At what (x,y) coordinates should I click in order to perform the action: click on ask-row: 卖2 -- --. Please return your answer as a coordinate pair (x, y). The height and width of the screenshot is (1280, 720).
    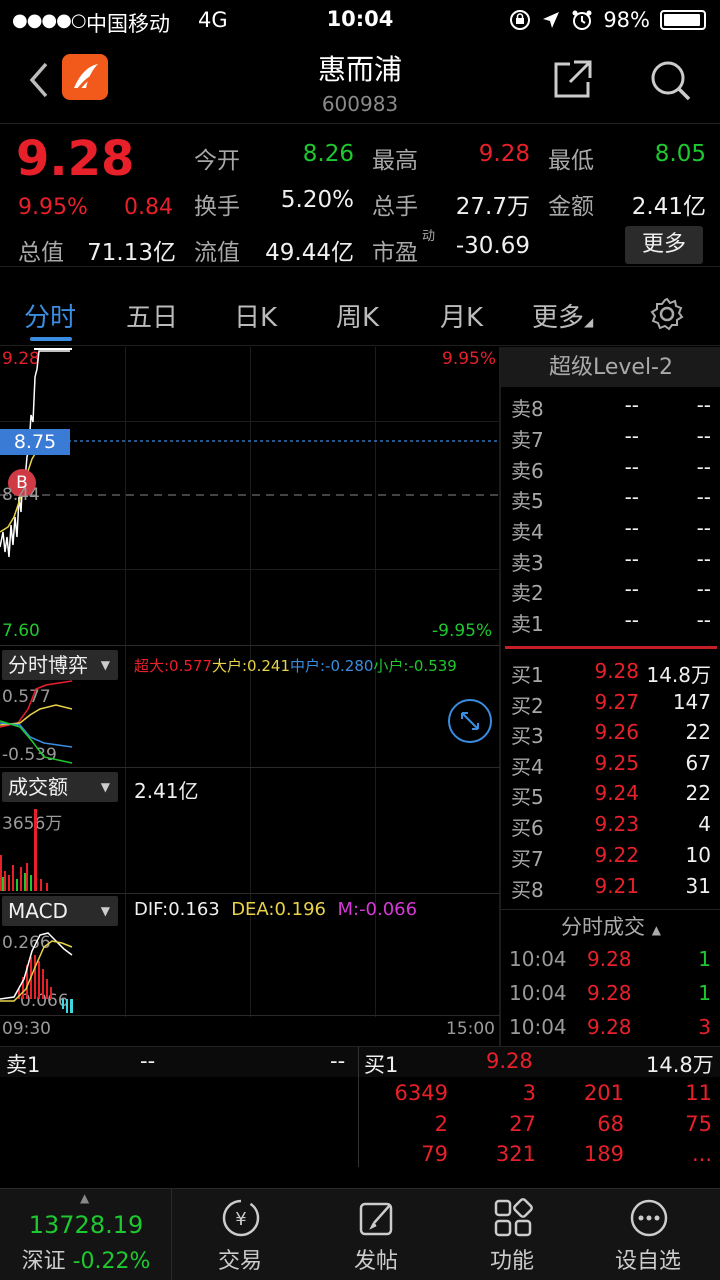
    Looking at the image, I should click on (610, 592).